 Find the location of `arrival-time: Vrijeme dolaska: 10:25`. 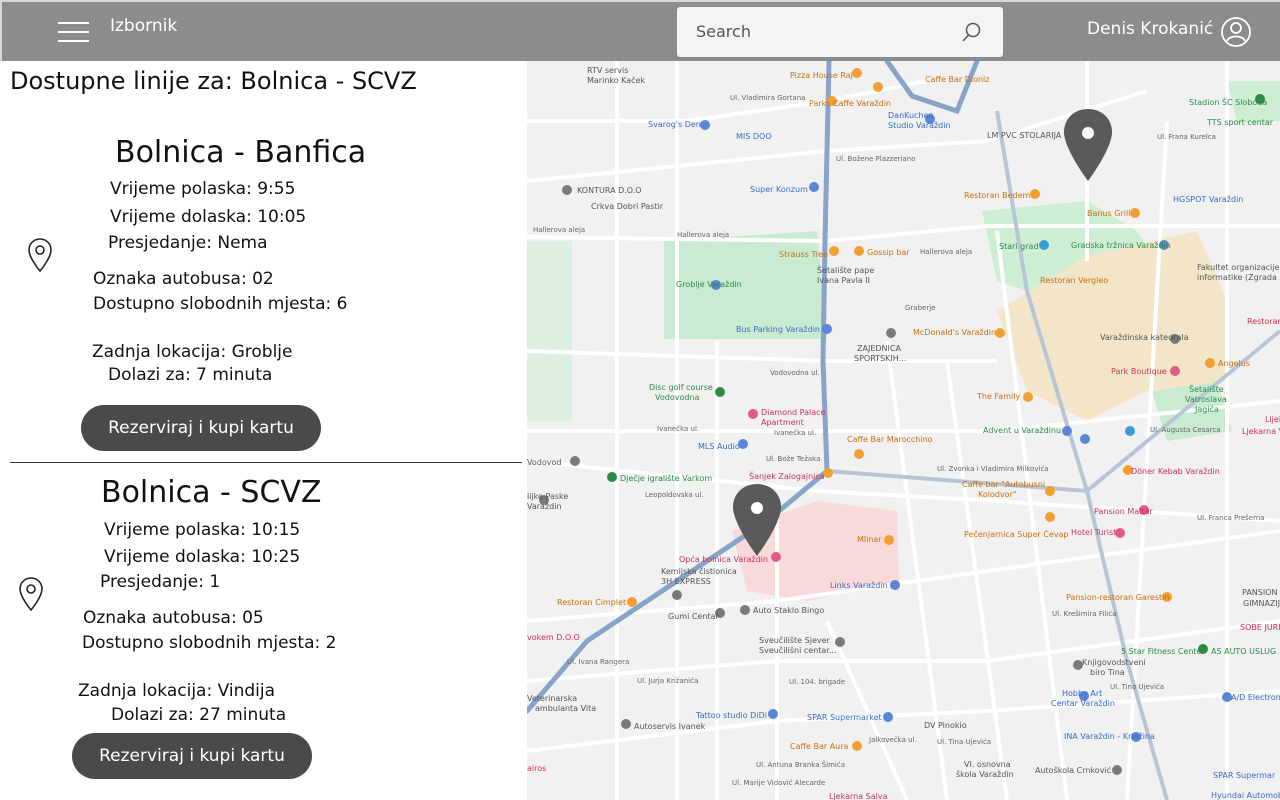

arrival-time: Vrijeme dolaska: 10:25 is located at coordinates (202, 557).